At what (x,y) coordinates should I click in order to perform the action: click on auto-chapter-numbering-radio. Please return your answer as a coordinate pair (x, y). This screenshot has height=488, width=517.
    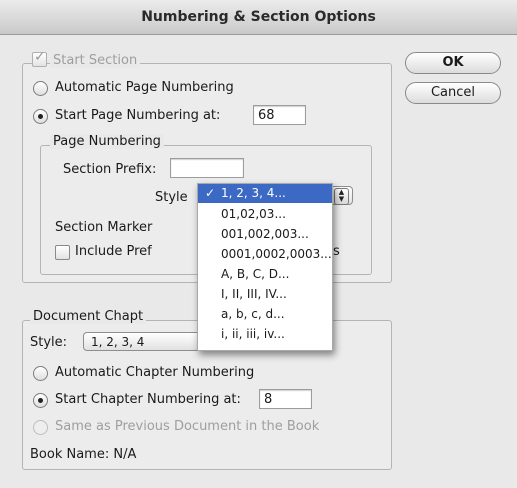
    Looking at the image, I should click on (40, 373).